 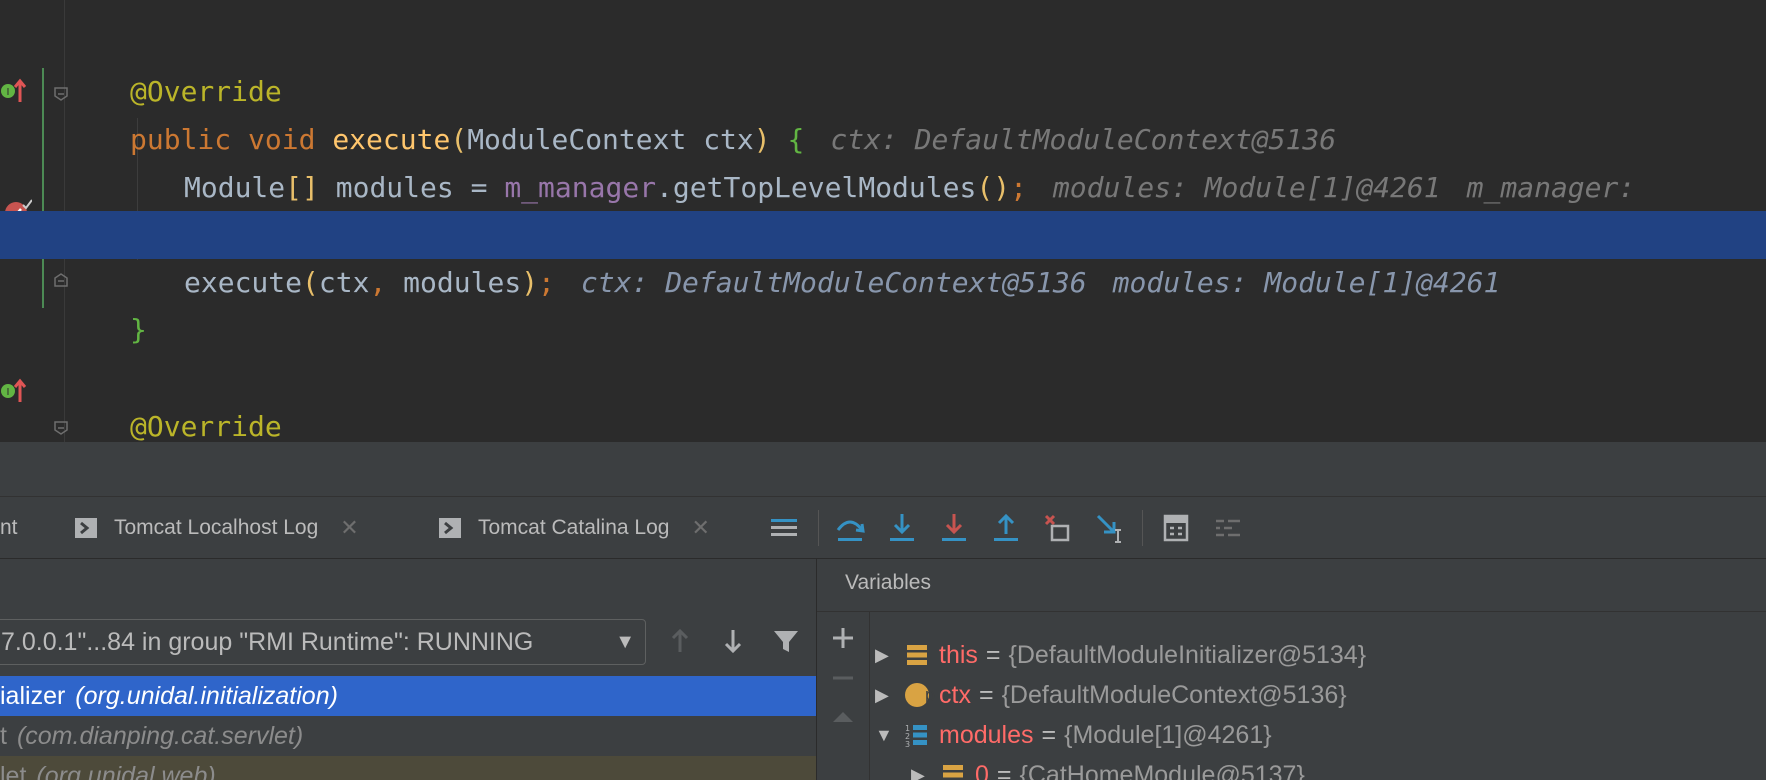 I want to click on evaluate-expression-icon, so click(x=1176, y=528).